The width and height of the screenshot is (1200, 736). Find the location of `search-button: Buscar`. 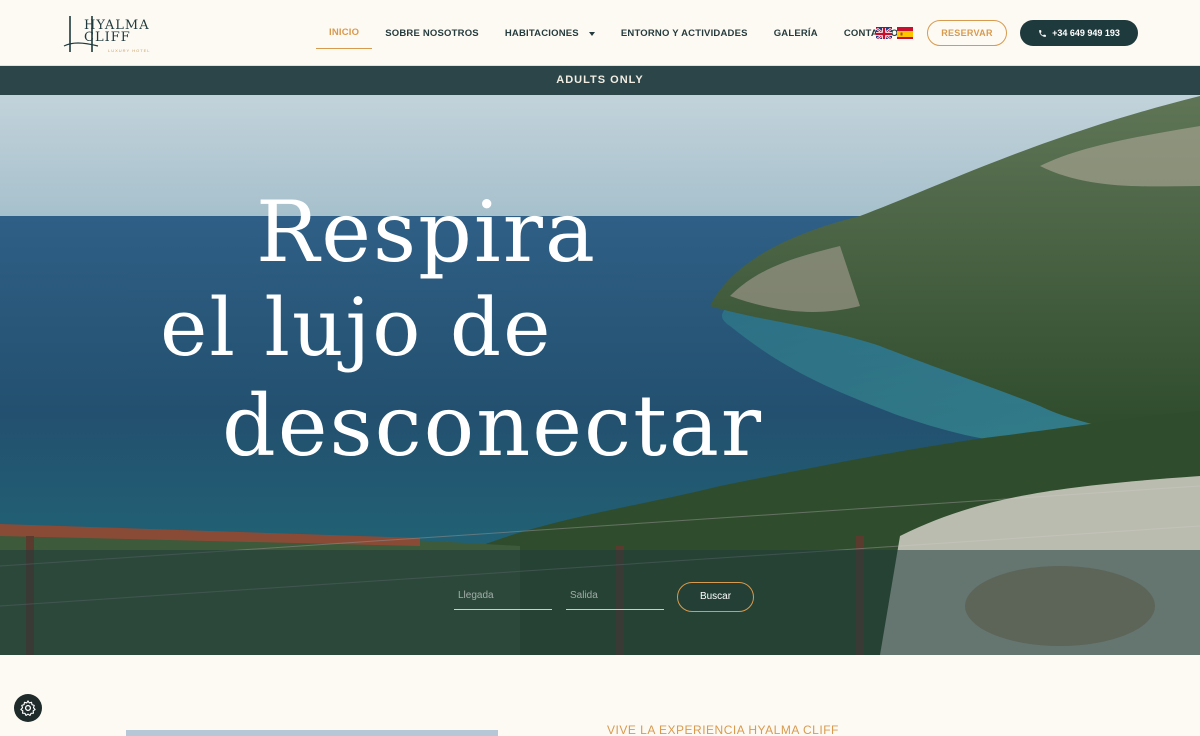

search-button: Buscar is located at coordinates (715, 597).